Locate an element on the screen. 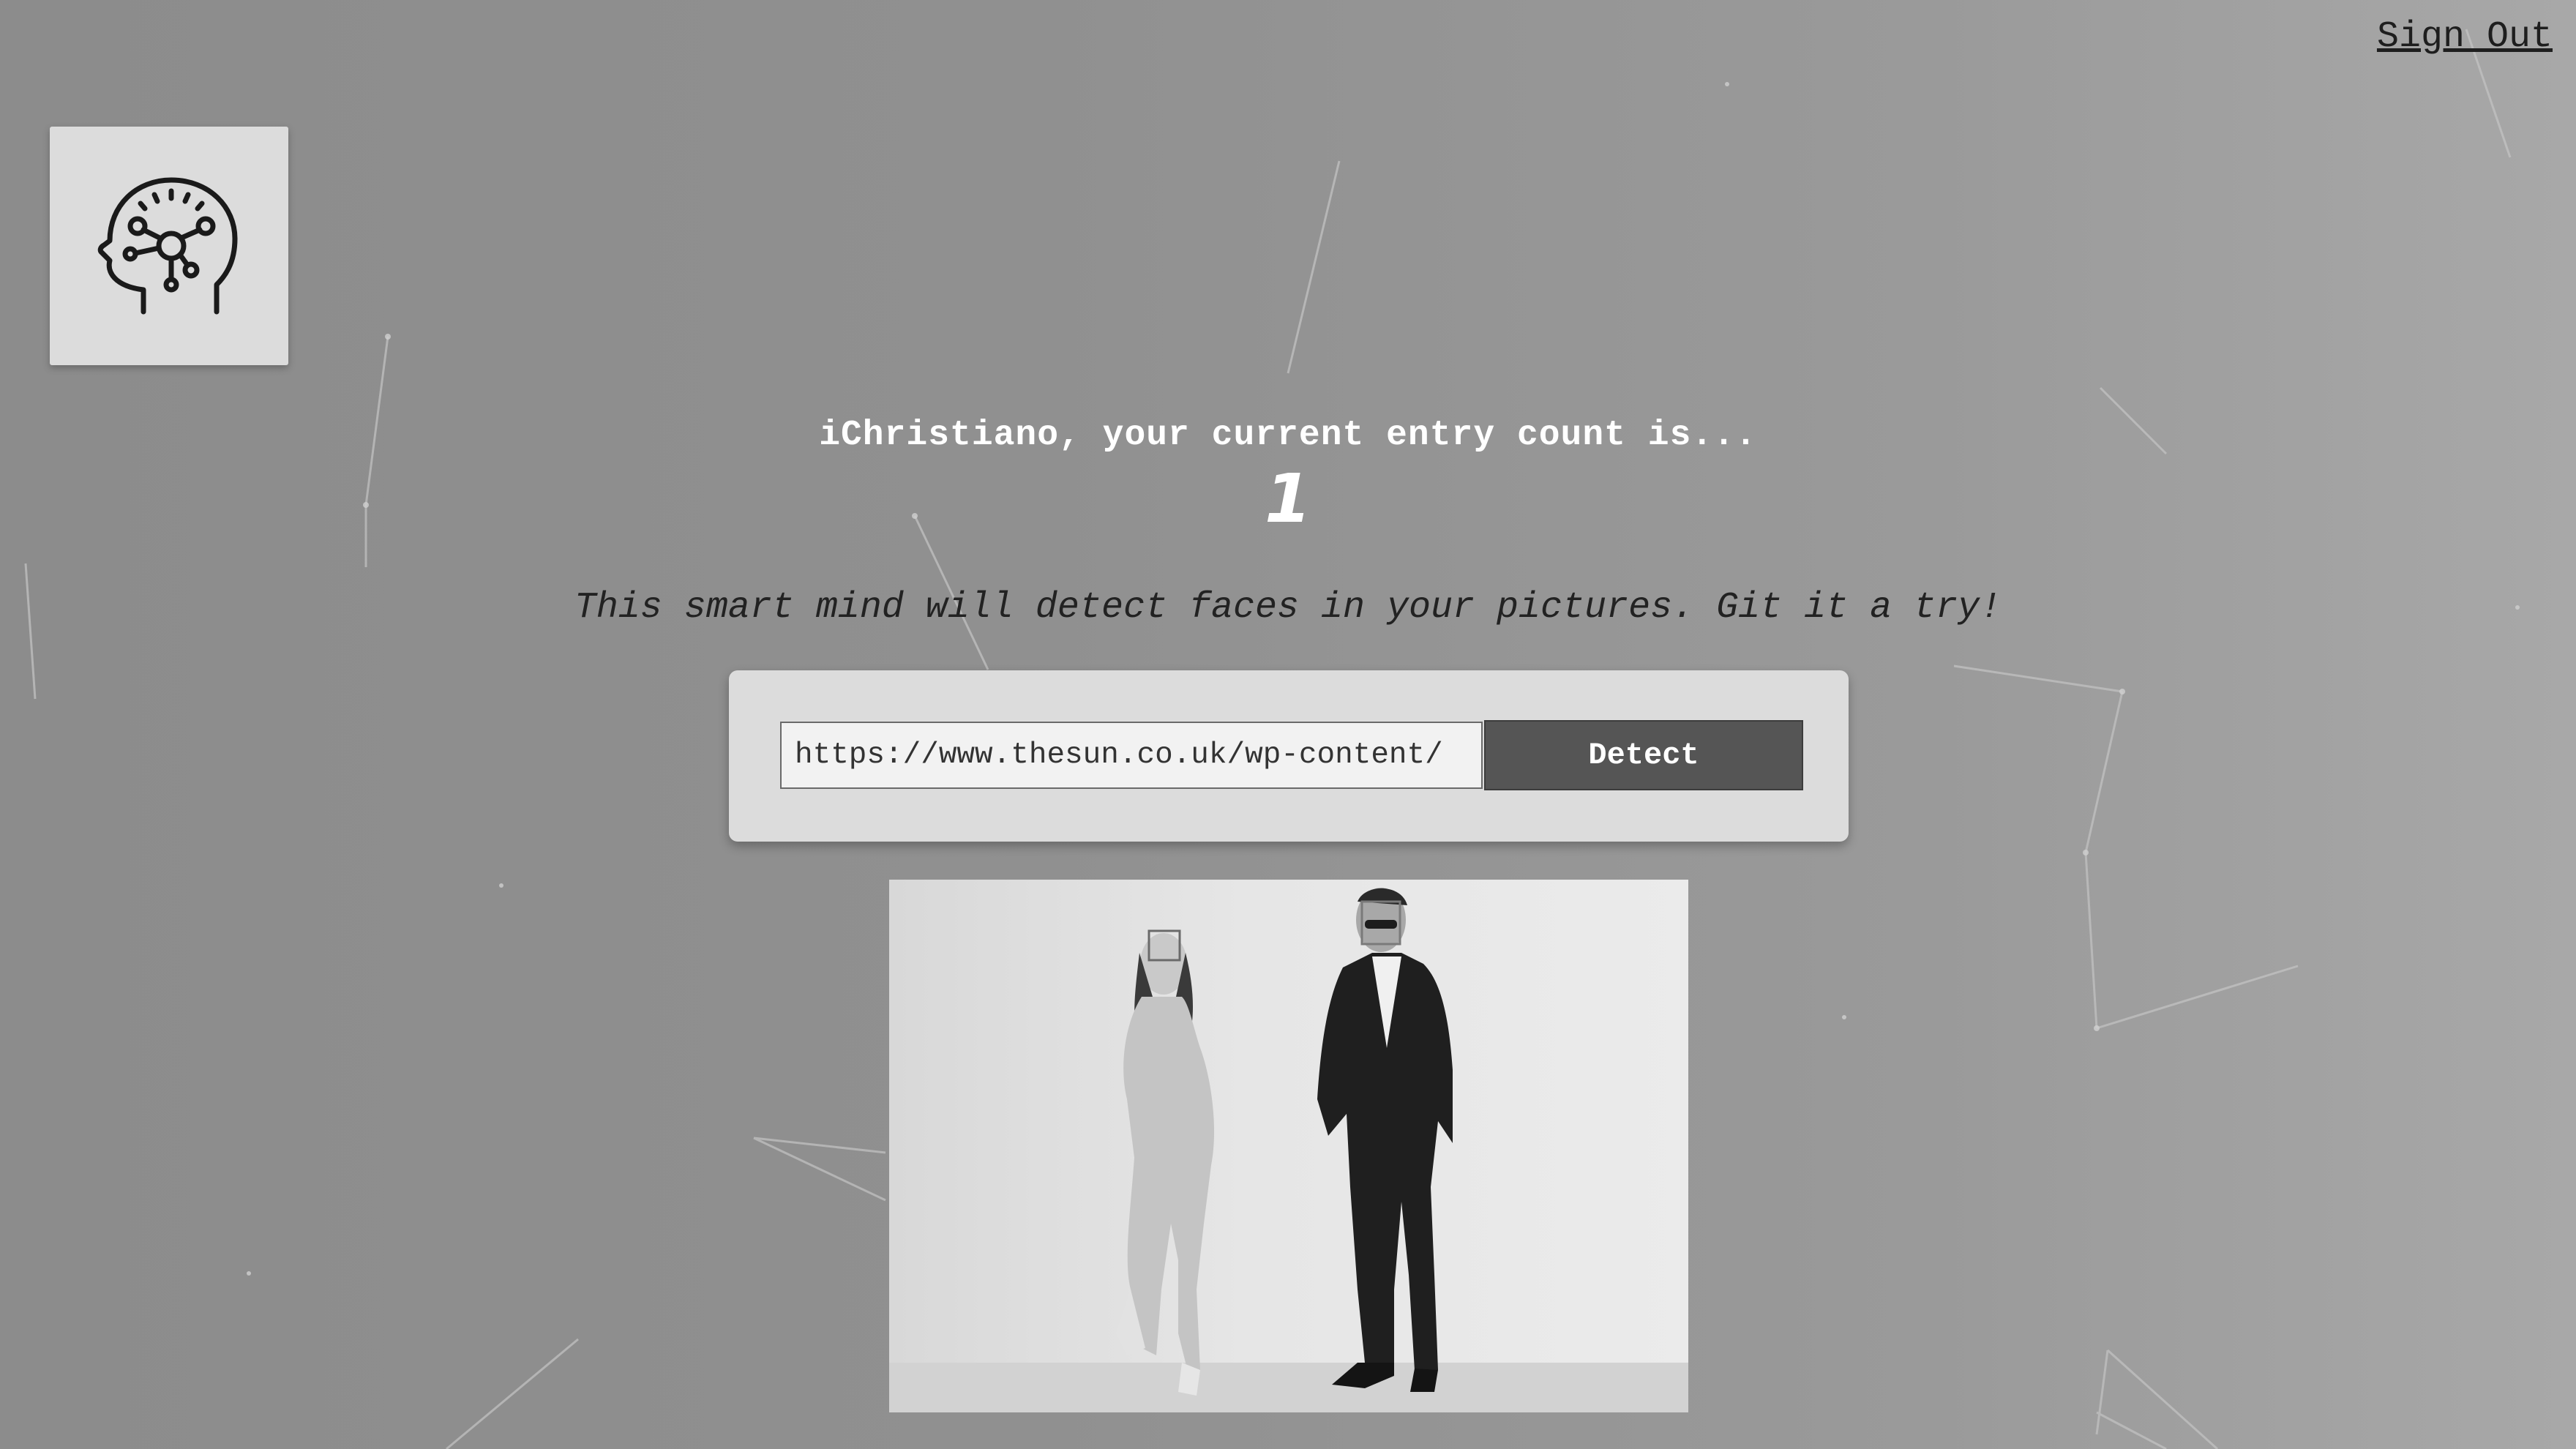  person-right is located at coordinates (1385, 1140).